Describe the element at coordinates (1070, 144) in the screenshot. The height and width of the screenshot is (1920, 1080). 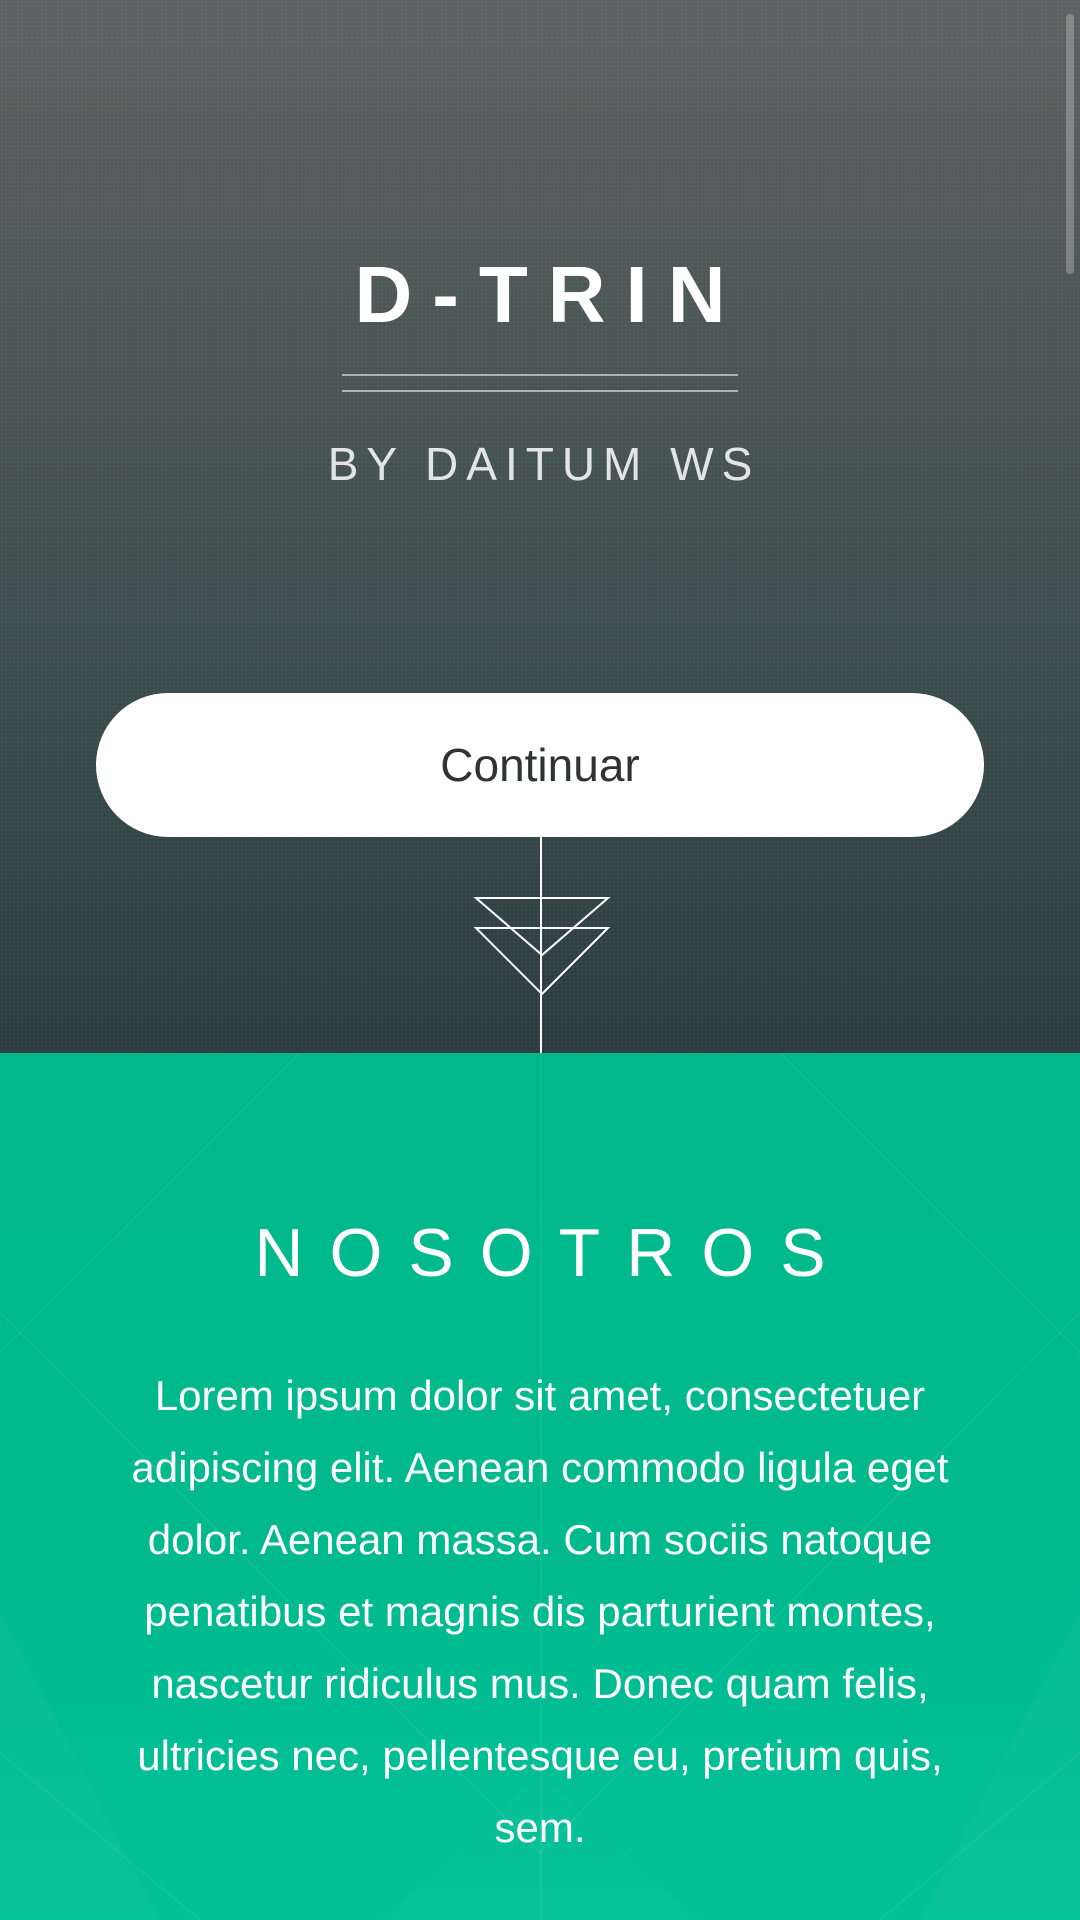
I see `scrollbar` at that location.